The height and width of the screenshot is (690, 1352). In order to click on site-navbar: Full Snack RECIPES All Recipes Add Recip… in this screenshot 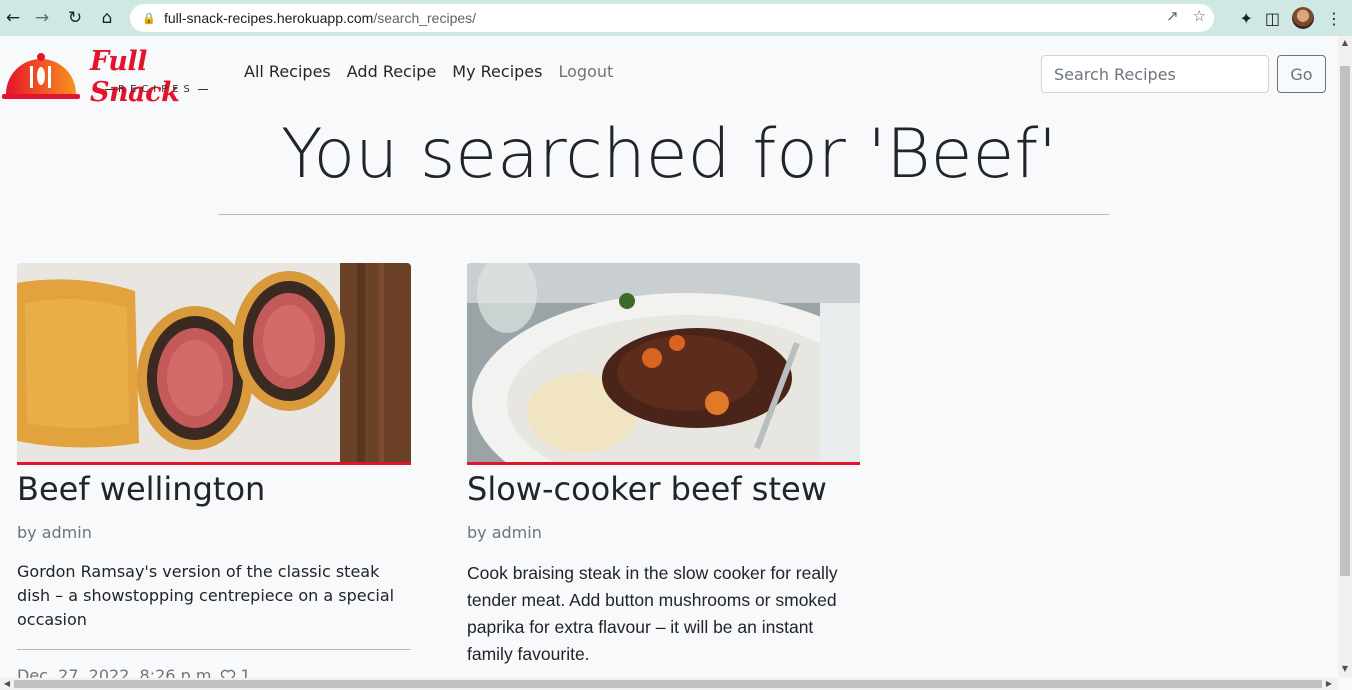, I will do `click(669, 74)`.